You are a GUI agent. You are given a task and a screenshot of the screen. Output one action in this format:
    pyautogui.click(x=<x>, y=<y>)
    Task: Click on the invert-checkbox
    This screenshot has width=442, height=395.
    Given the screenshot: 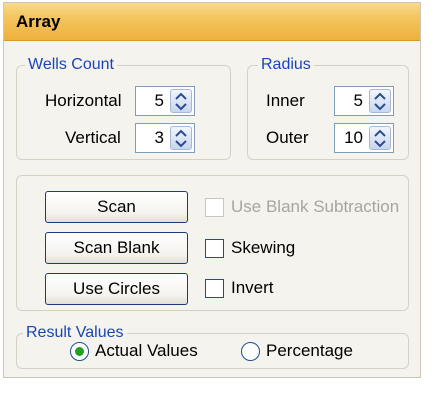 What is the action you would take?
    pyautogui.click(x=214, y=288)
    